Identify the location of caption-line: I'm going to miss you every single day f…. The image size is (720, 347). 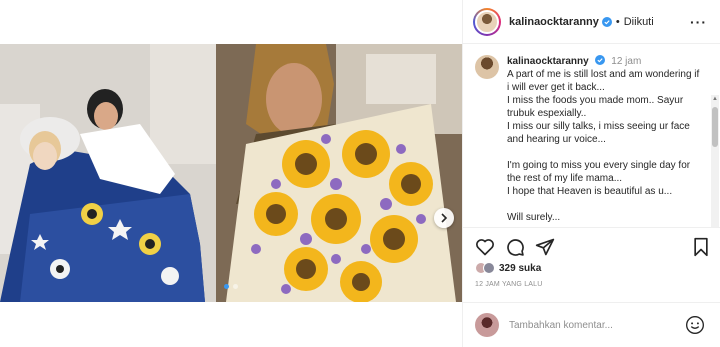
(599, 172).